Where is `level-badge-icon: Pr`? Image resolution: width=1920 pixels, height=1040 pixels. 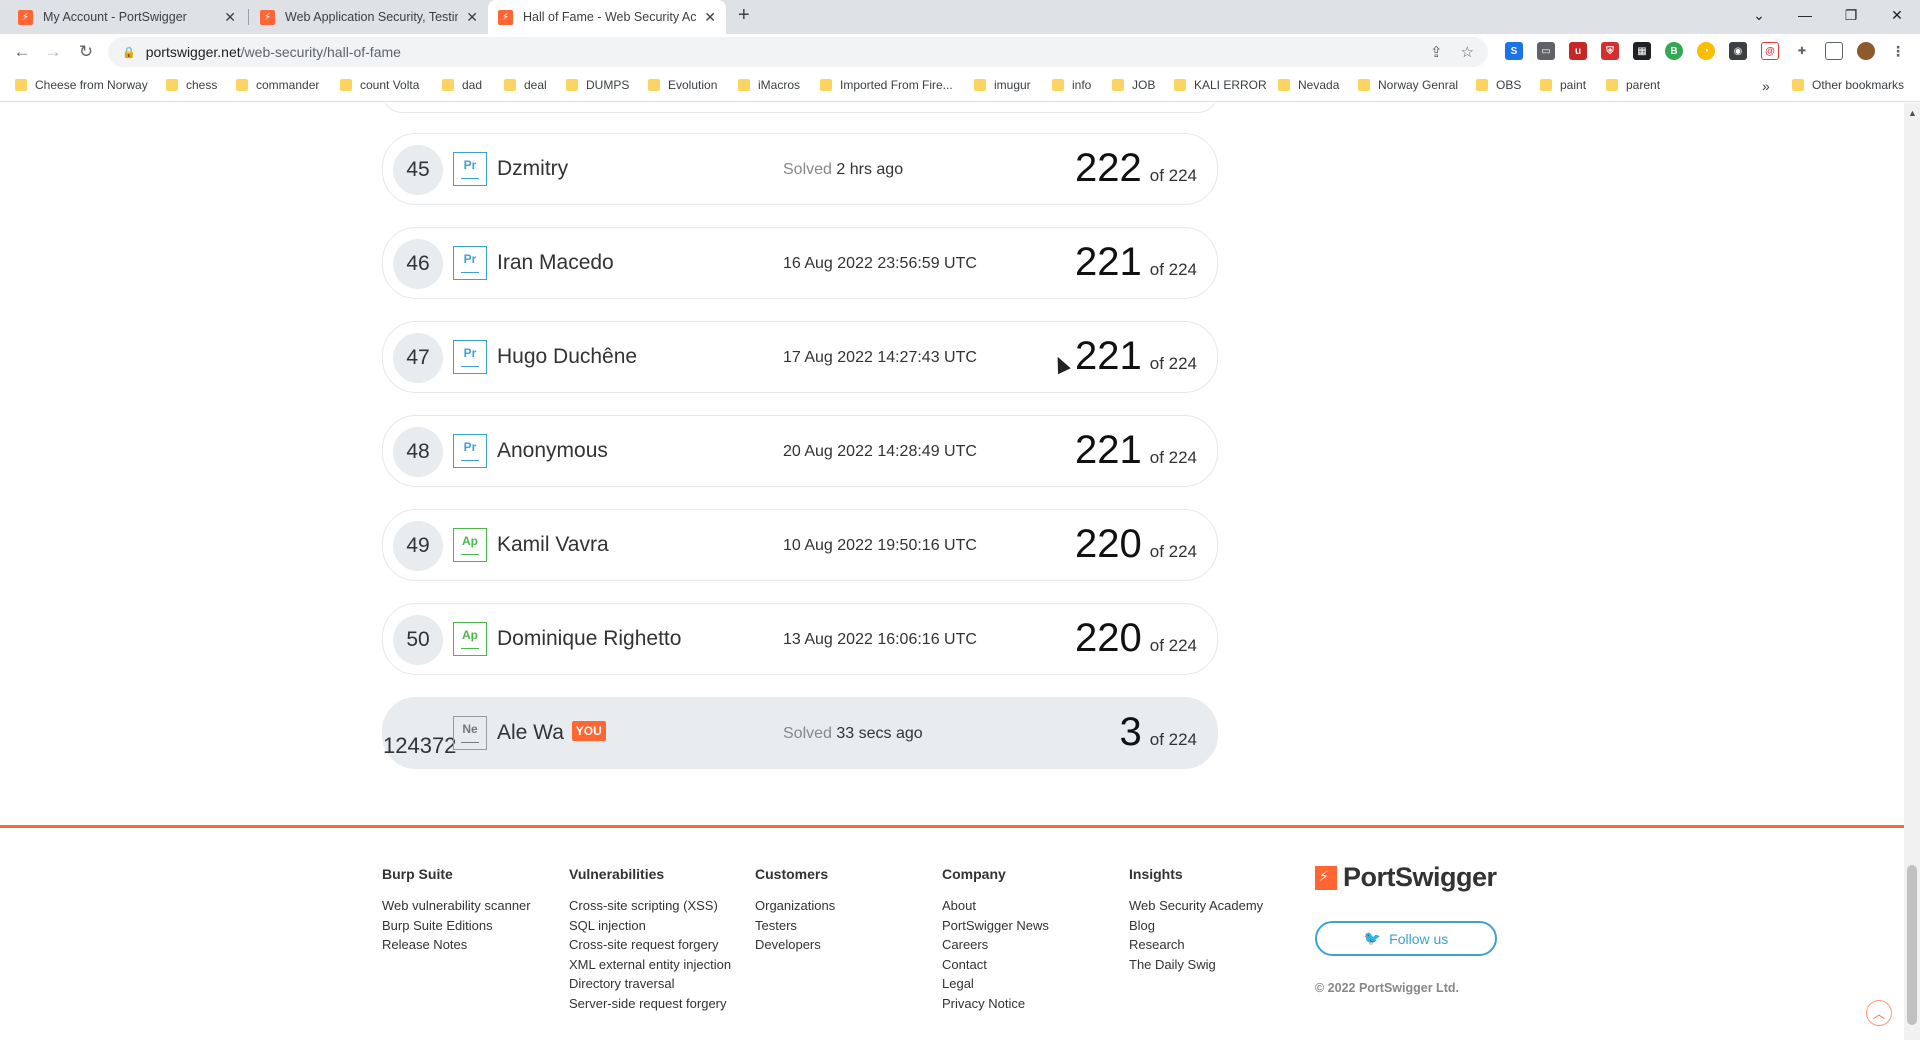
level-badge-icon: Pr is located at coordinates (470, 451).